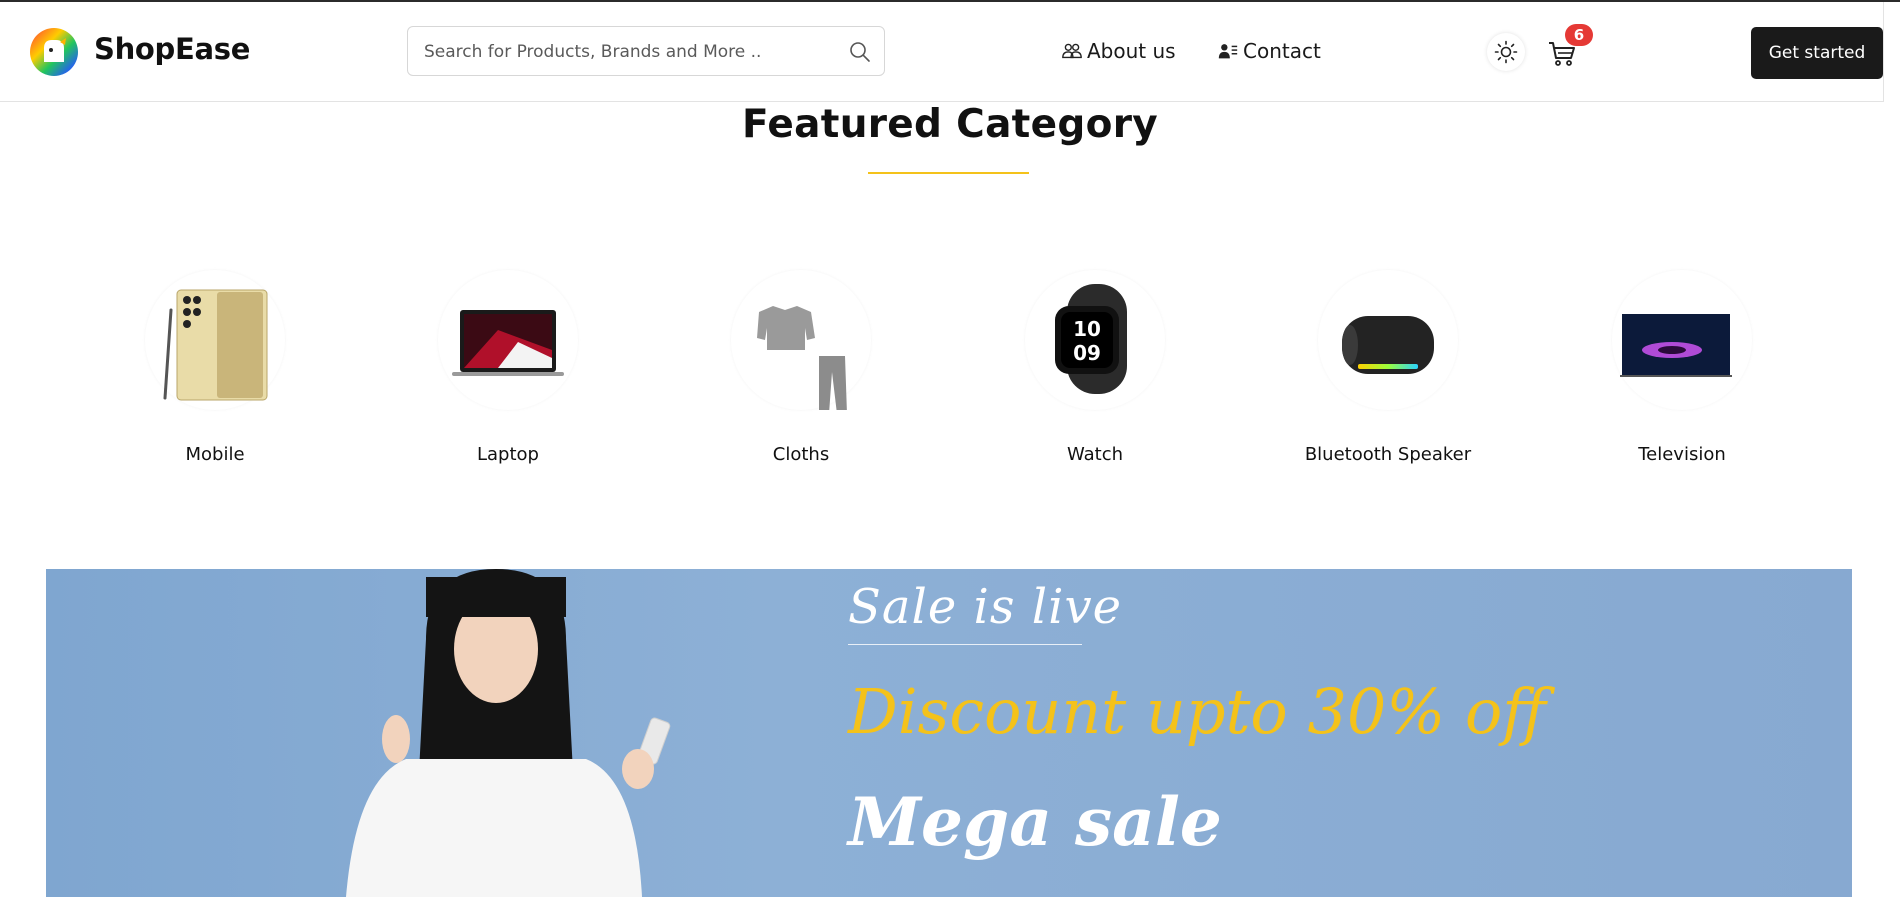  I want to click on category-television: Television, so click(1682, 367).